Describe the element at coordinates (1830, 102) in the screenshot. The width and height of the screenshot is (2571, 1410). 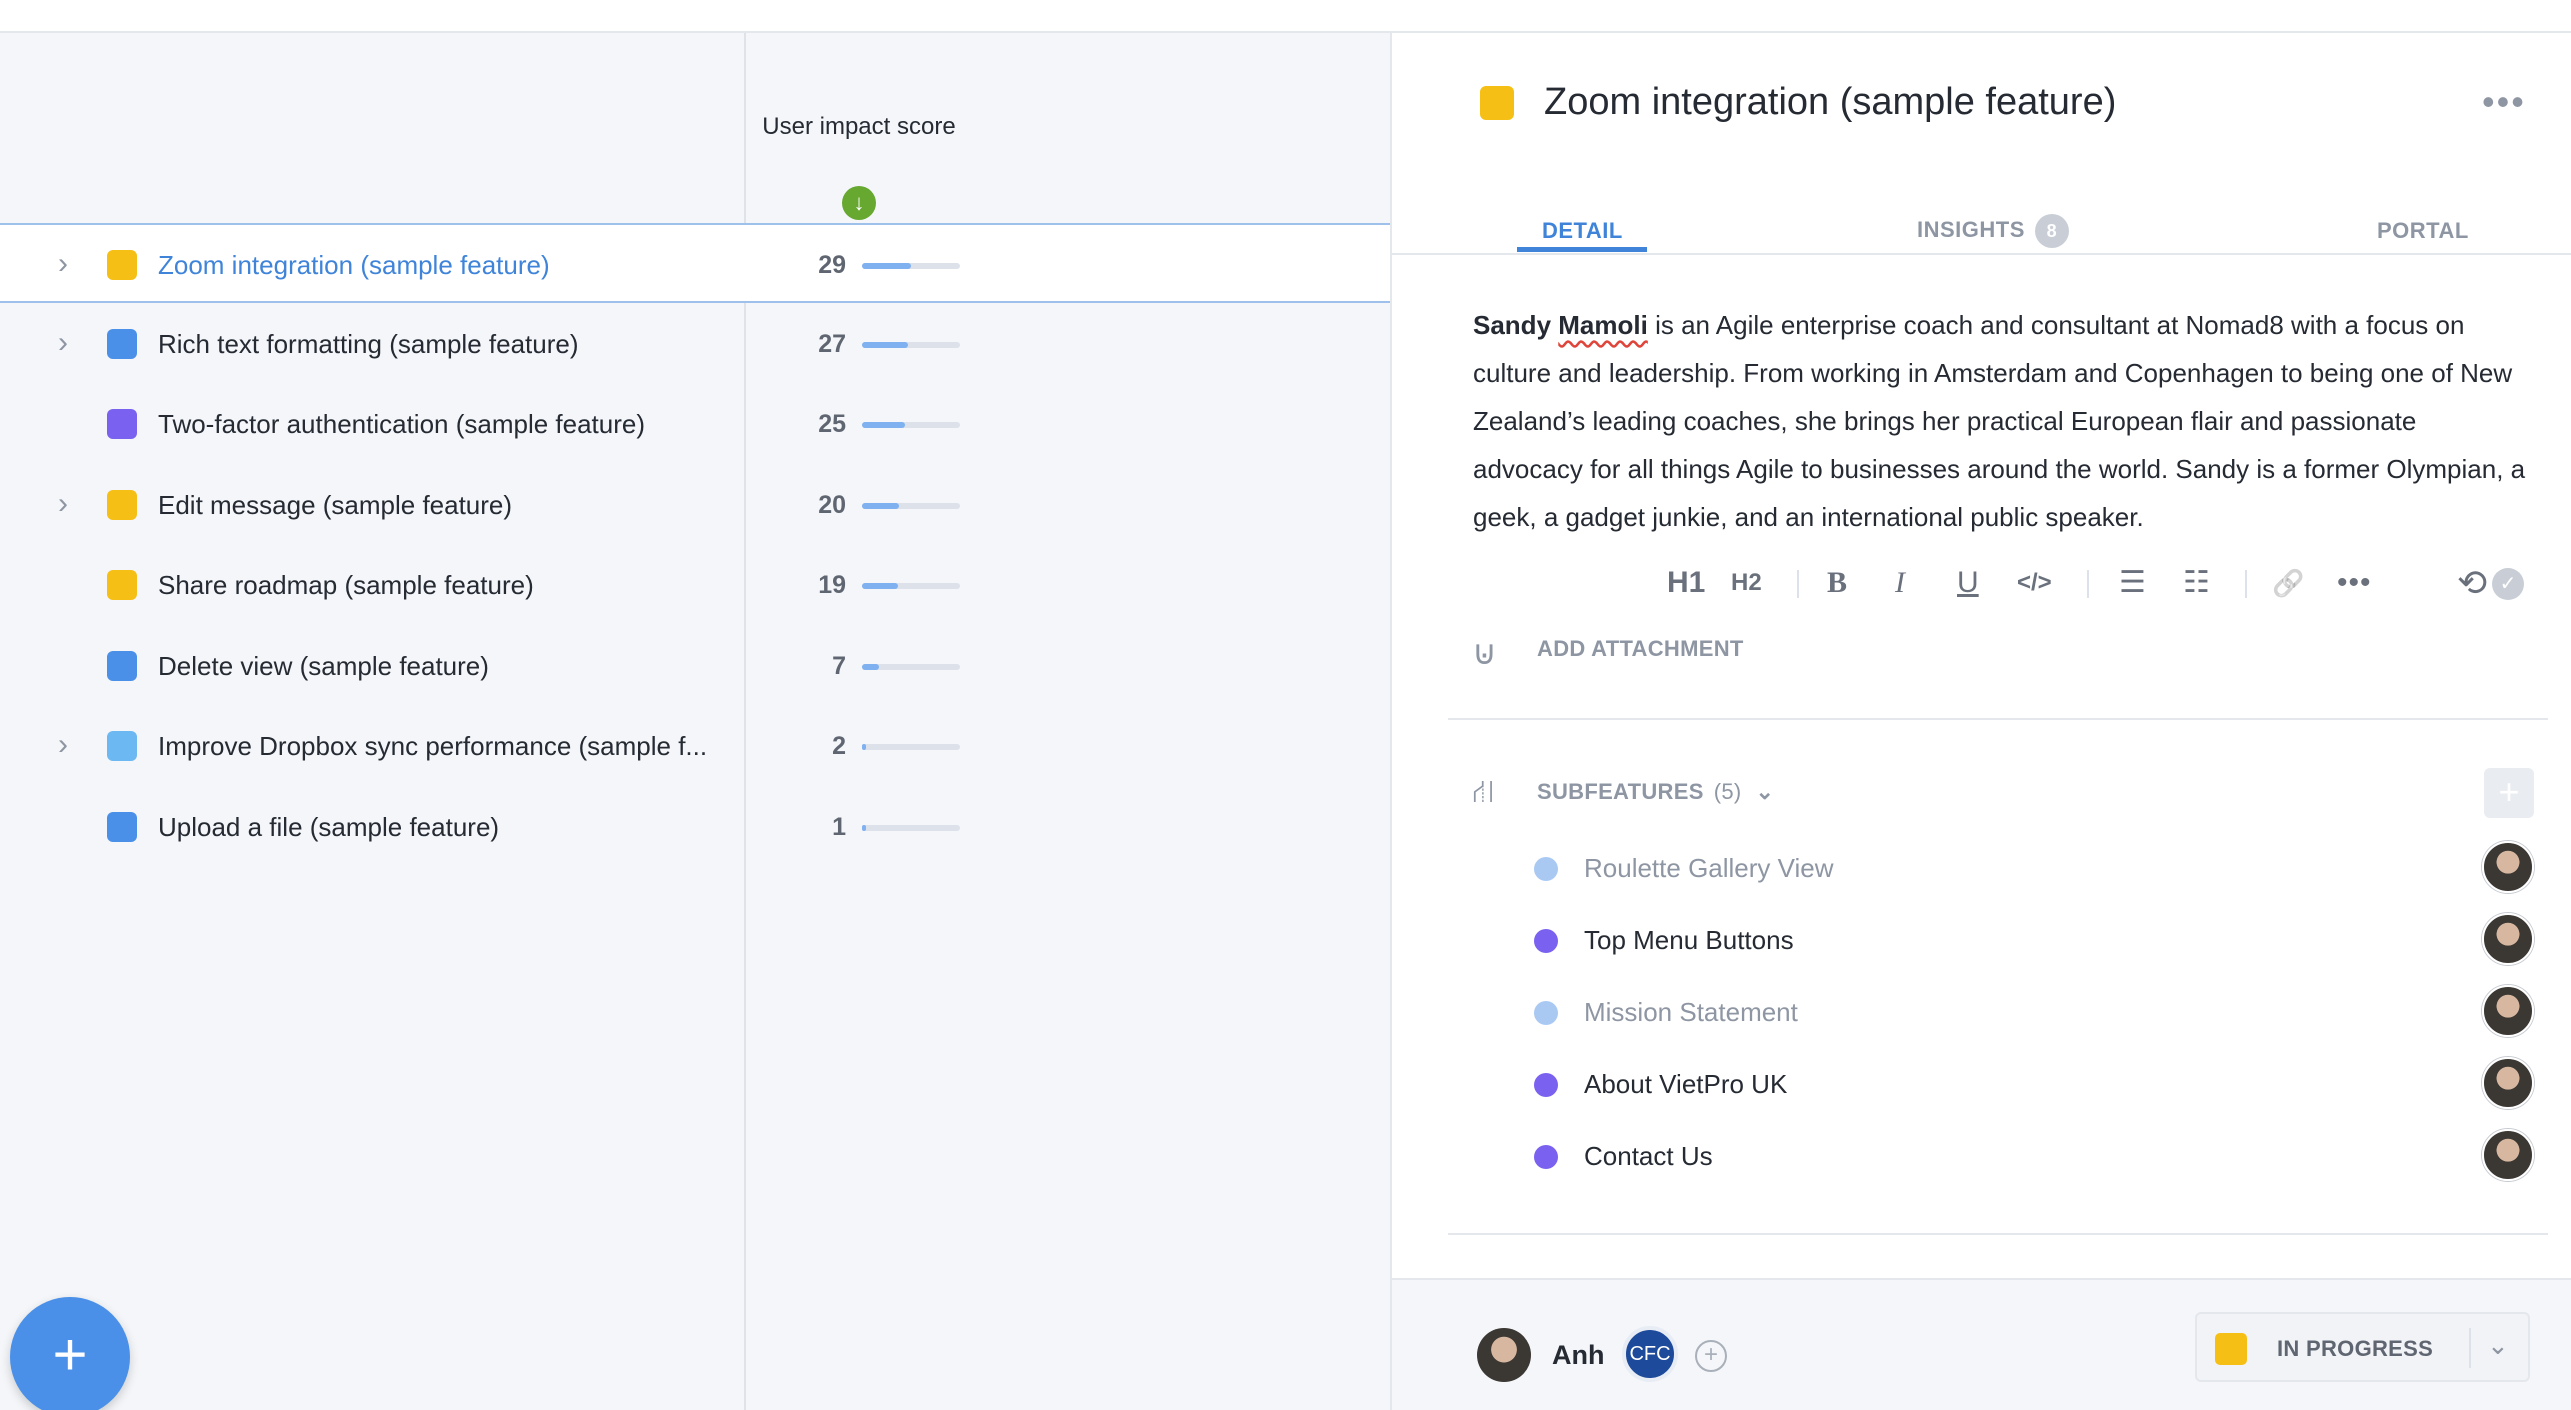
I see `feature-title: Zoom integration (sample feature)` at that location.